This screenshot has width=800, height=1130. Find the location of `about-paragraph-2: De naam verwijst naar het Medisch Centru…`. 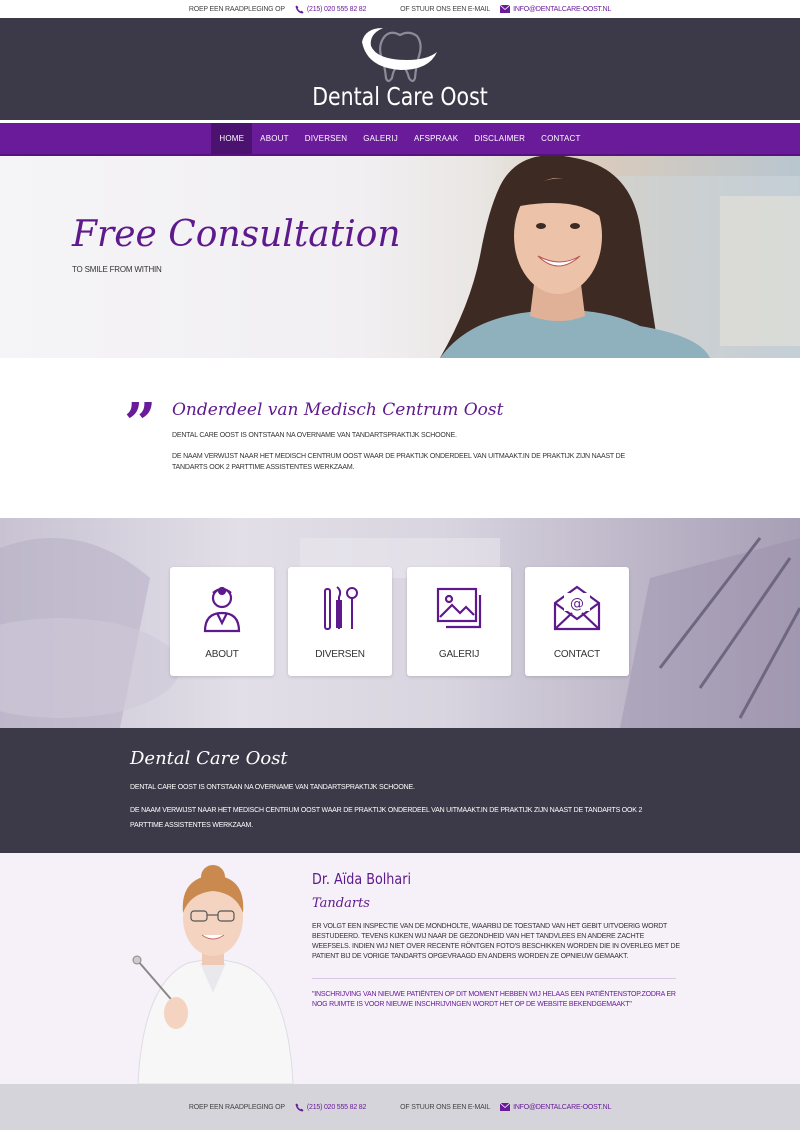

about-paragraph-2: De naam verwijst naar het Medisch Centru… is located at coordinates (386, 818).